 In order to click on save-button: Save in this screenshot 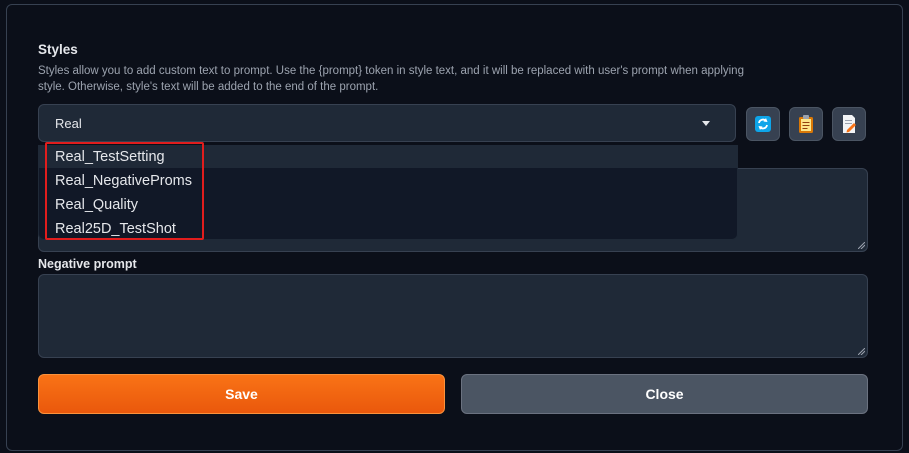, I will do `click(241, 394)`.